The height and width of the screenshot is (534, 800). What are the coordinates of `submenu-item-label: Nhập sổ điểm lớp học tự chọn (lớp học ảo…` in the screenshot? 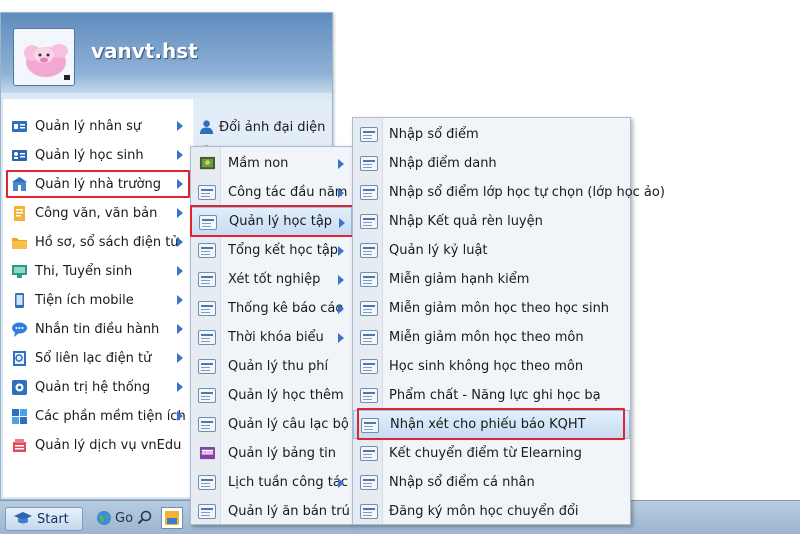 It's located at (527, 192).